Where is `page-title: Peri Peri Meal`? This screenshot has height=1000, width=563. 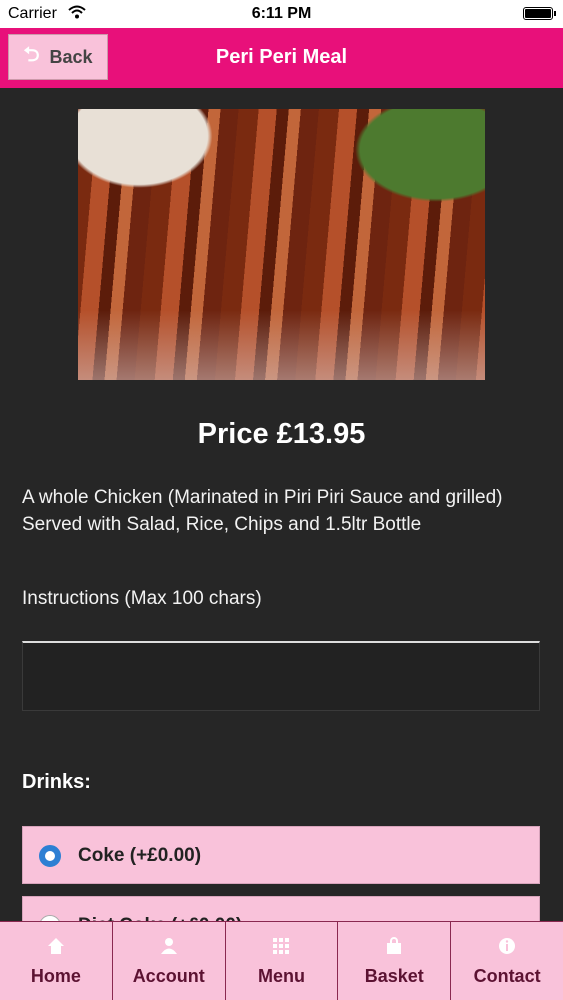
page-title: Peri Peri Meal is located at coordinates (281, 57).